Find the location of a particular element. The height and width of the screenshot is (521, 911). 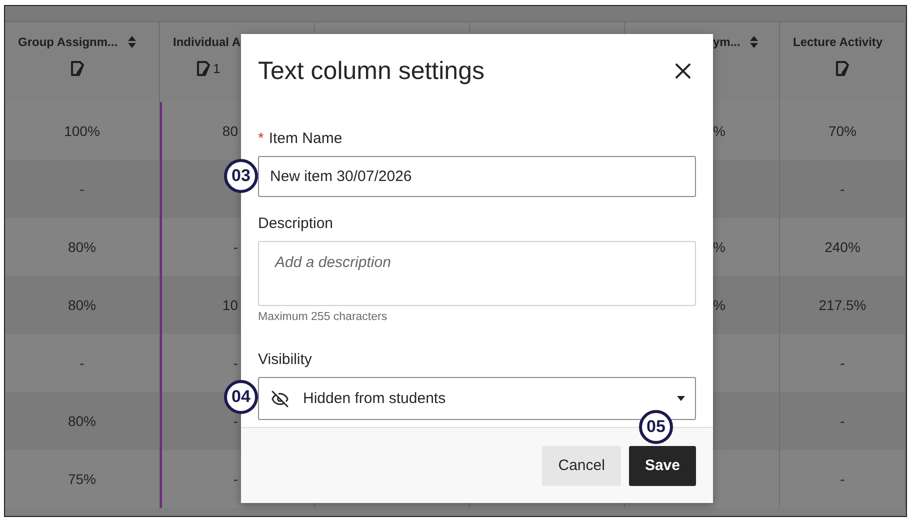

visibility-select: Hidden from students is located at coordinates (477, 398).